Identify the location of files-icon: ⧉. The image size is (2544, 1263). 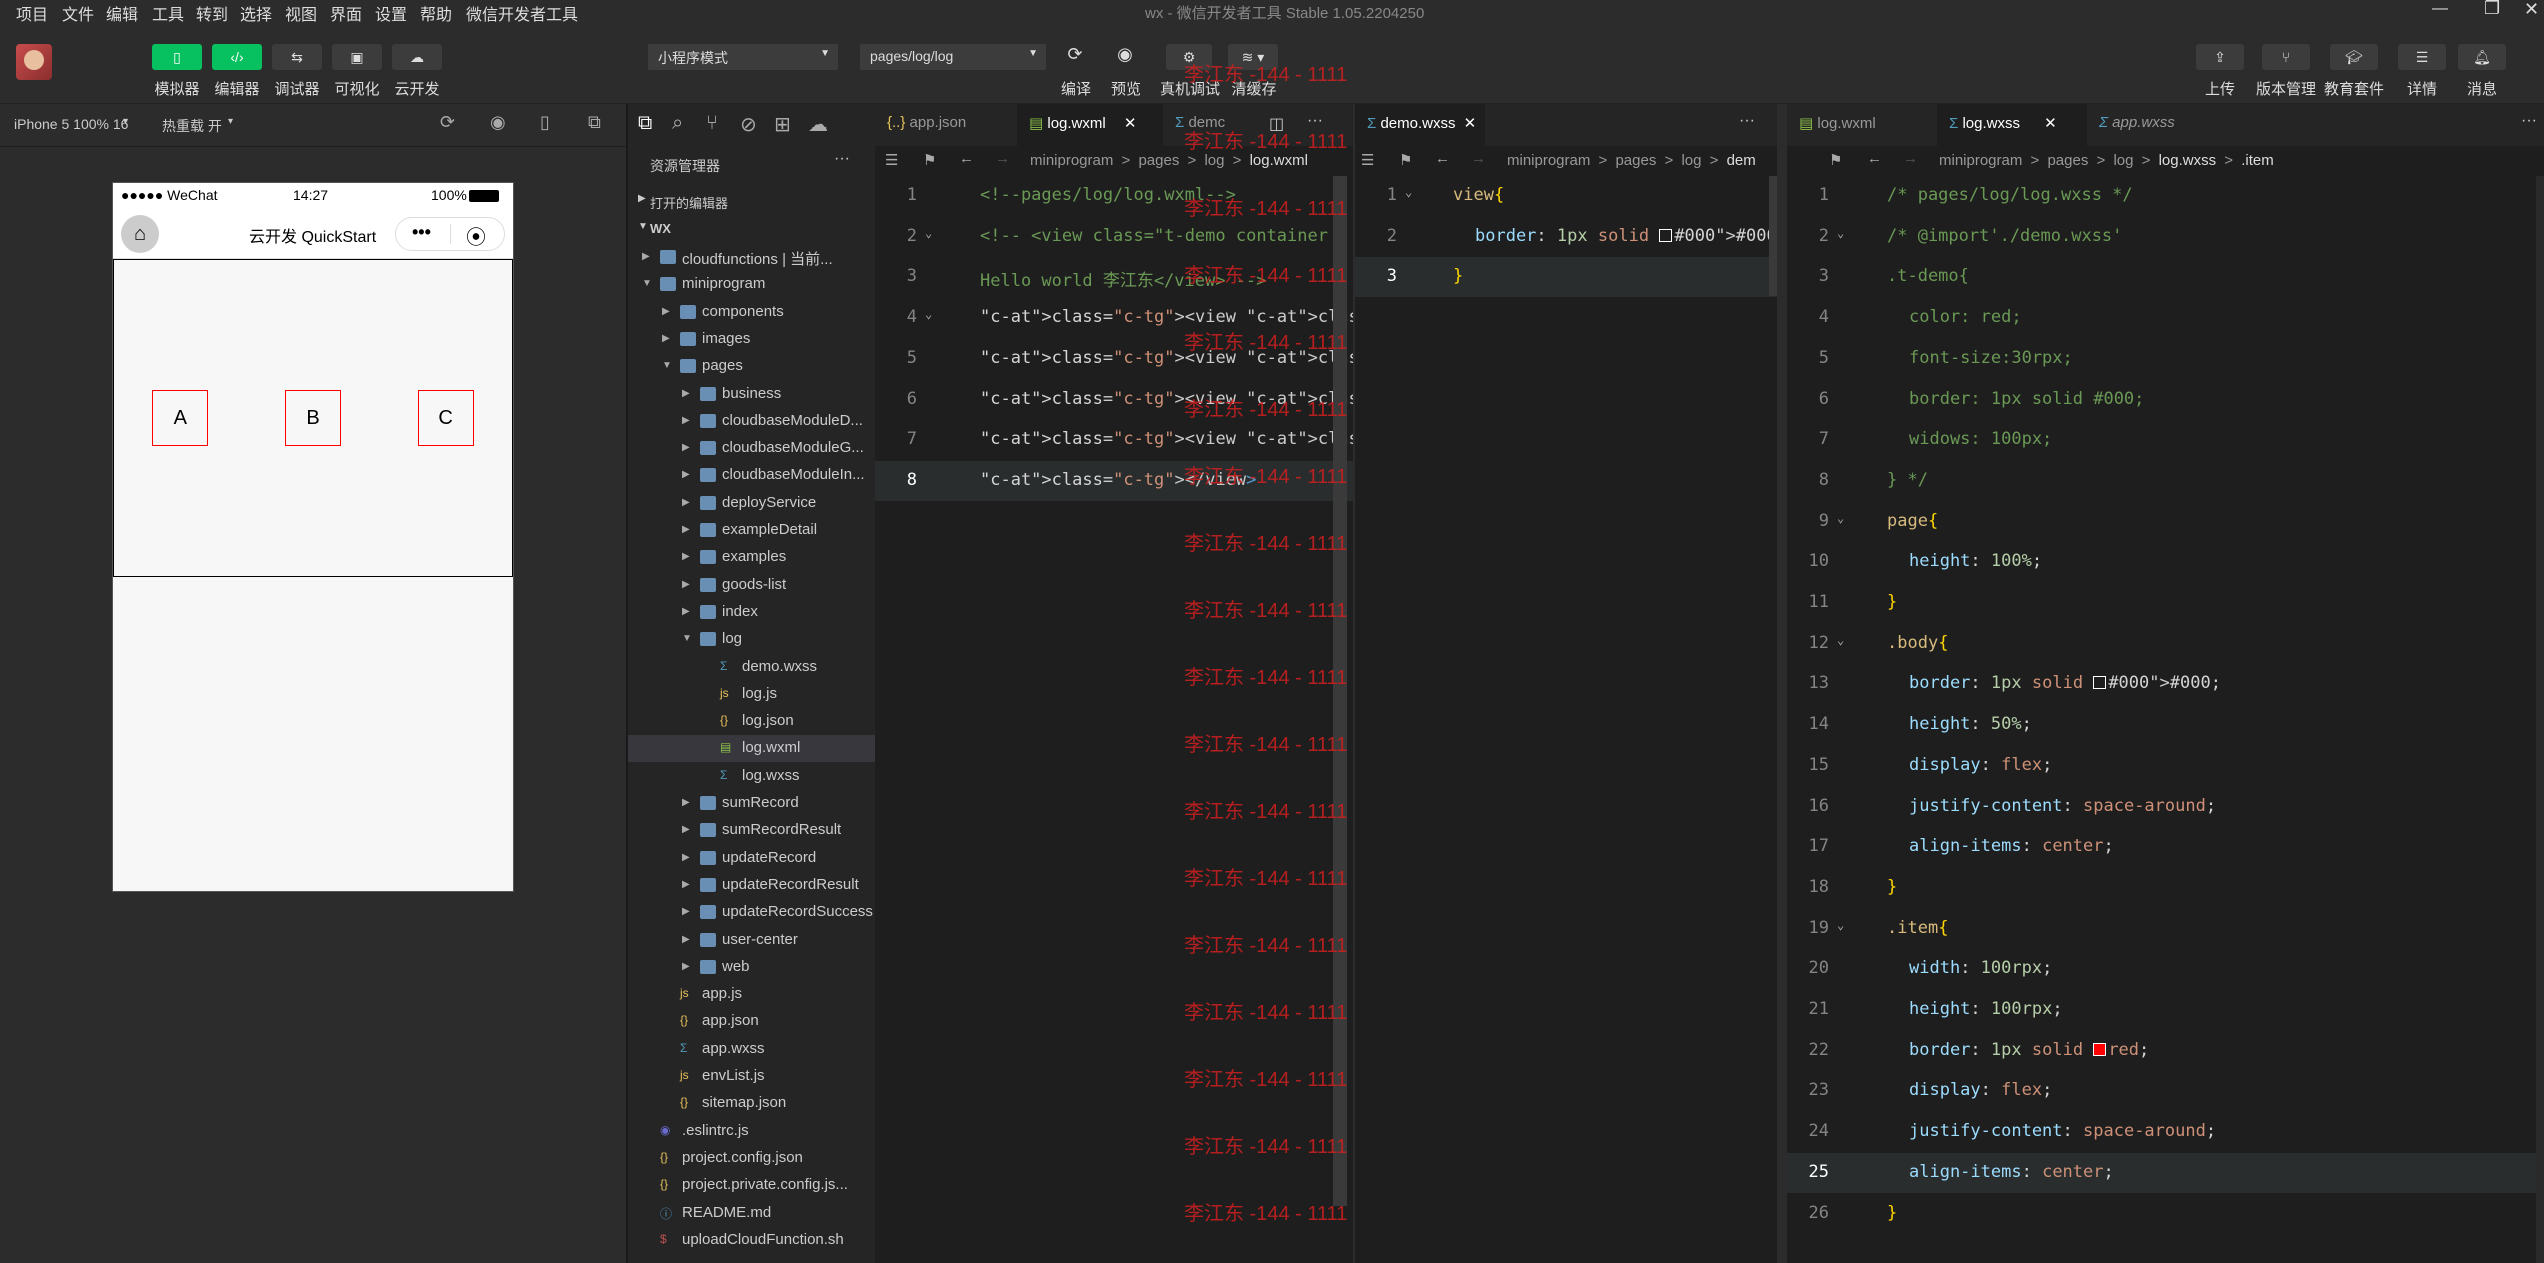
(645, 123).